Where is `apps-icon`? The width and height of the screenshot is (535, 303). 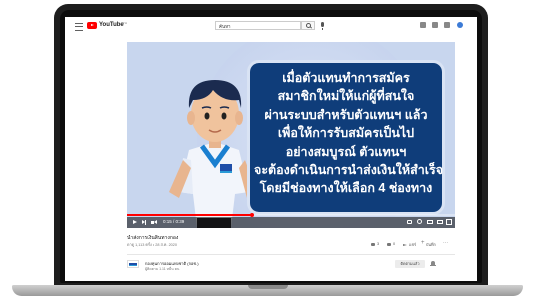
apps-icon is located at coordinates (435, 25).